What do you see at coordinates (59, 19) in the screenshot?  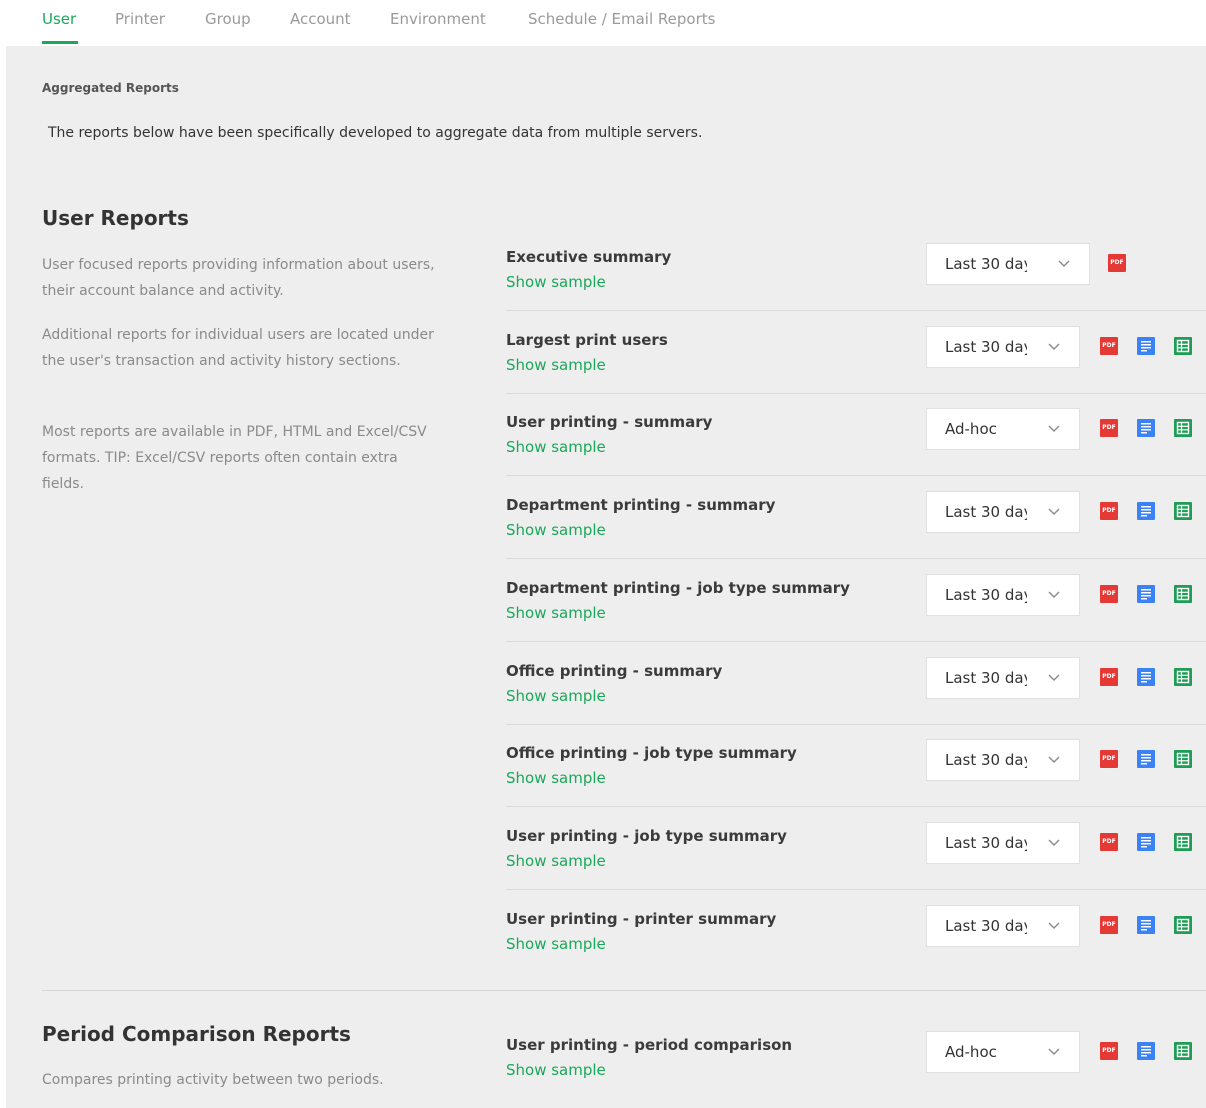 I see `tab-user: User` at bounding box center [59, 19].